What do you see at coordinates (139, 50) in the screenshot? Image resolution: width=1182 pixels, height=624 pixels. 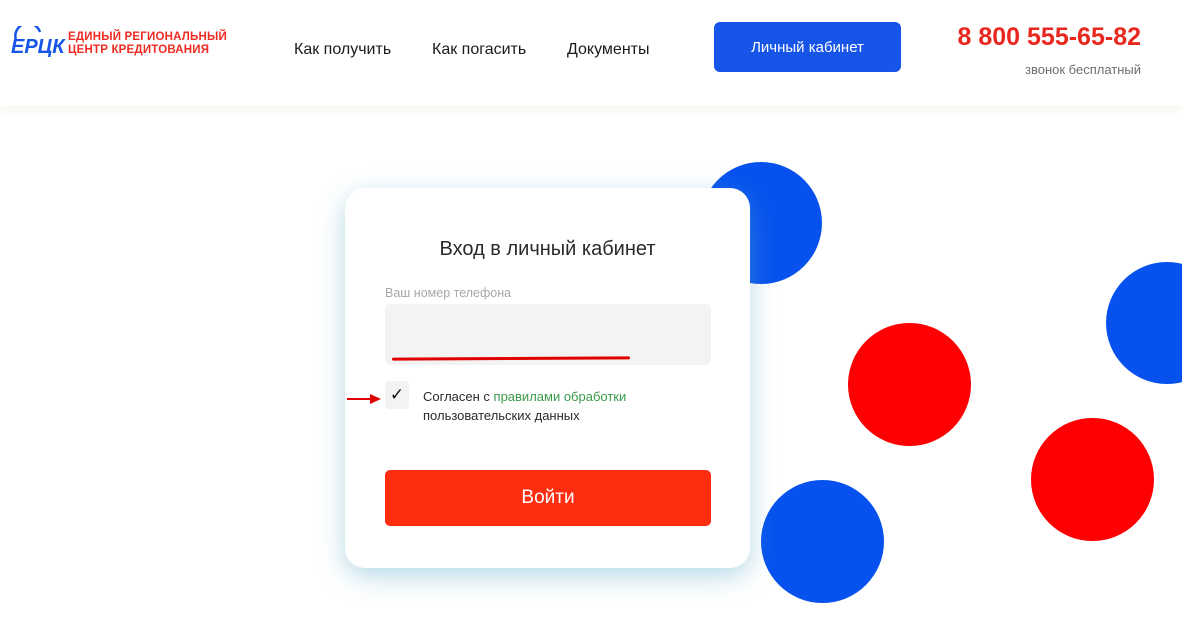 I see `logo-line-2: ЦЕНТР КРЕДИТОВАНИЯ` at bounding box center [139, 50].